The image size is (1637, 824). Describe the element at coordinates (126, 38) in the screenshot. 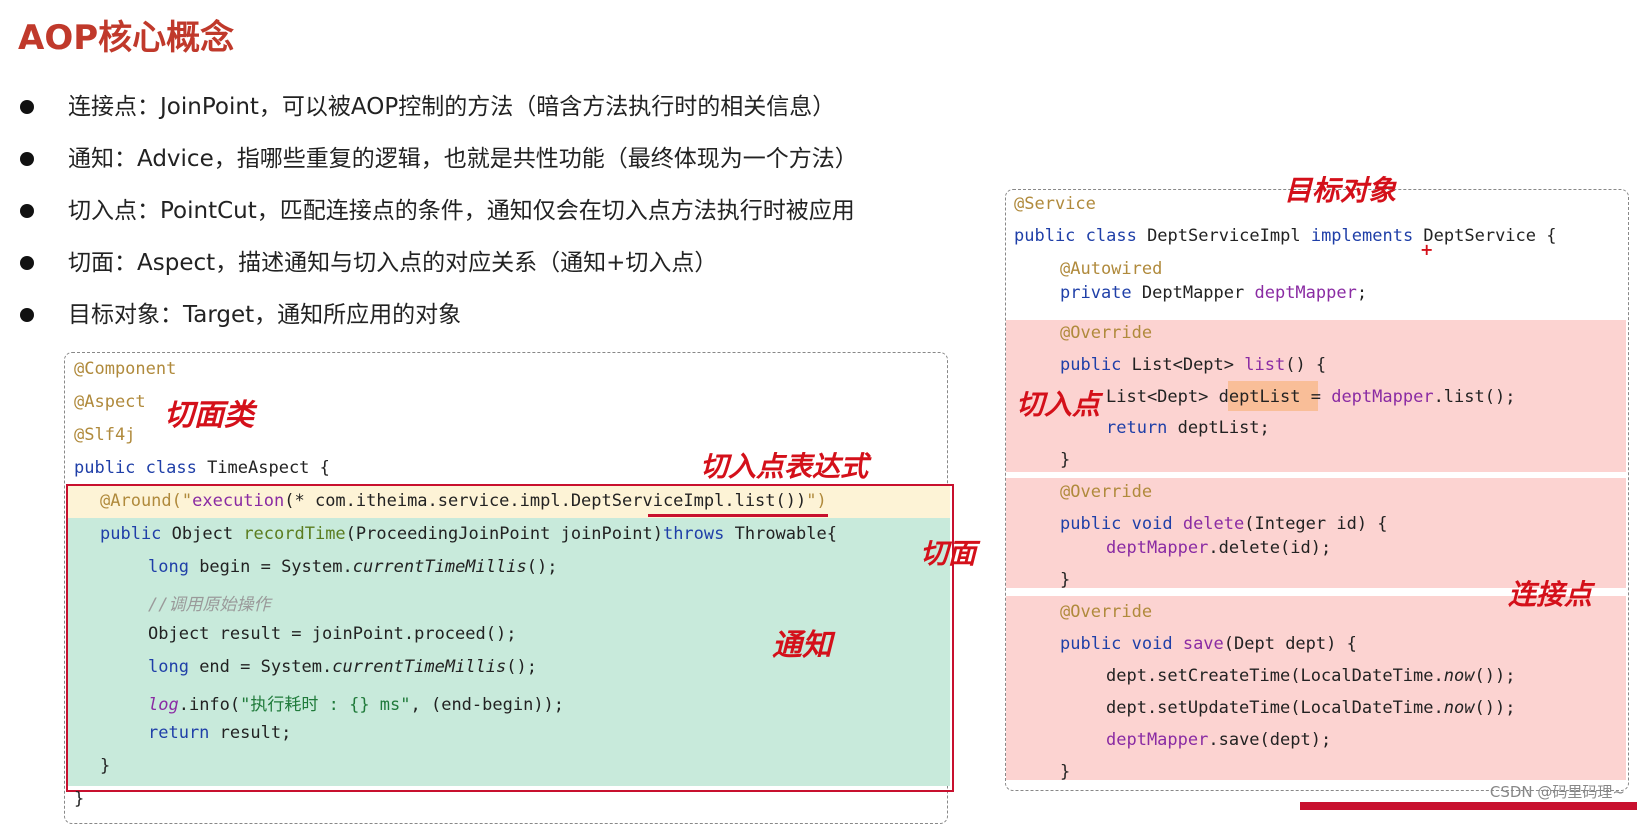

I see `page-title: AOP核心概念` at that location.